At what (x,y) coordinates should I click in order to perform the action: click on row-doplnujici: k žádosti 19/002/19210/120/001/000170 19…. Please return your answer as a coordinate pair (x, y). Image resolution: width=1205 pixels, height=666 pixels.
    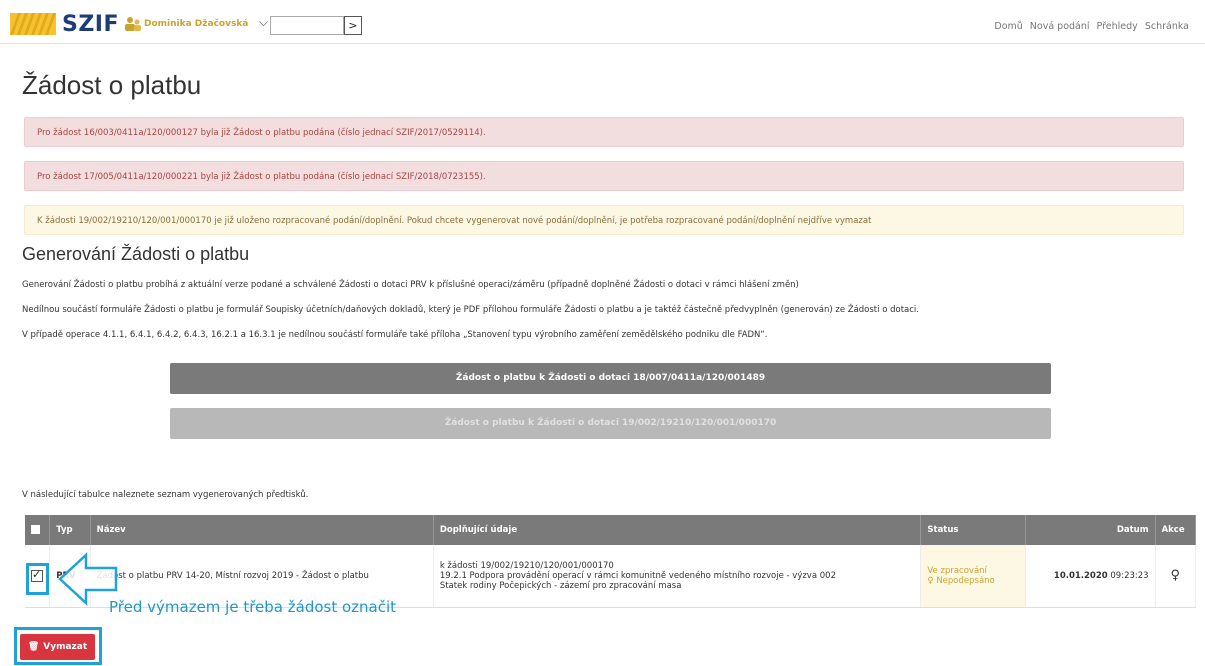
    Looking at the image, I should click on (677, 576).